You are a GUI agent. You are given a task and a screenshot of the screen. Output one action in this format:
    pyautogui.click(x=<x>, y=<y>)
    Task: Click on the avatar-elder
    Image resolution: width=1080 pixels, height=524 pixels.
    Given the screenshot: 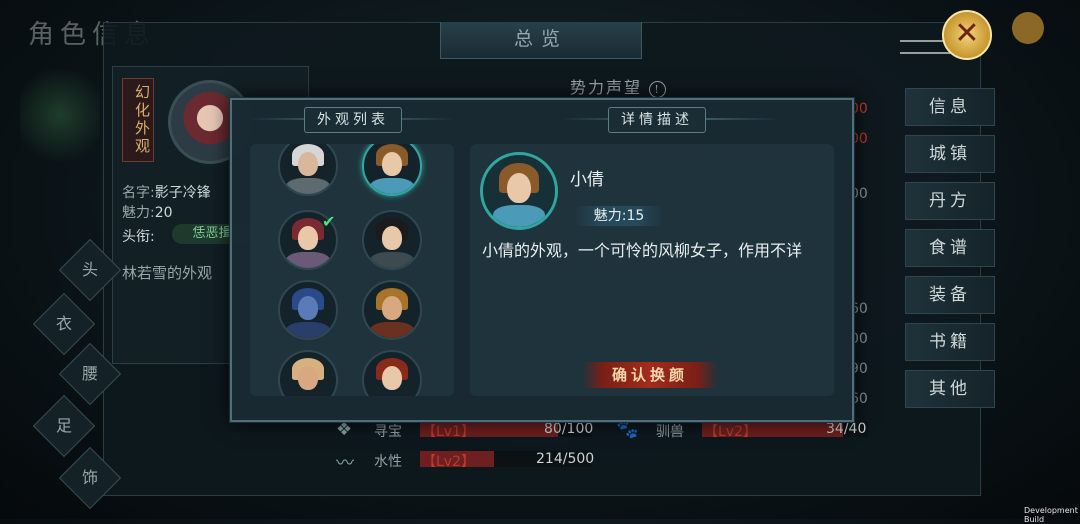 What is the action you would take?
    pyautogui.click(x=308, y=170)
    